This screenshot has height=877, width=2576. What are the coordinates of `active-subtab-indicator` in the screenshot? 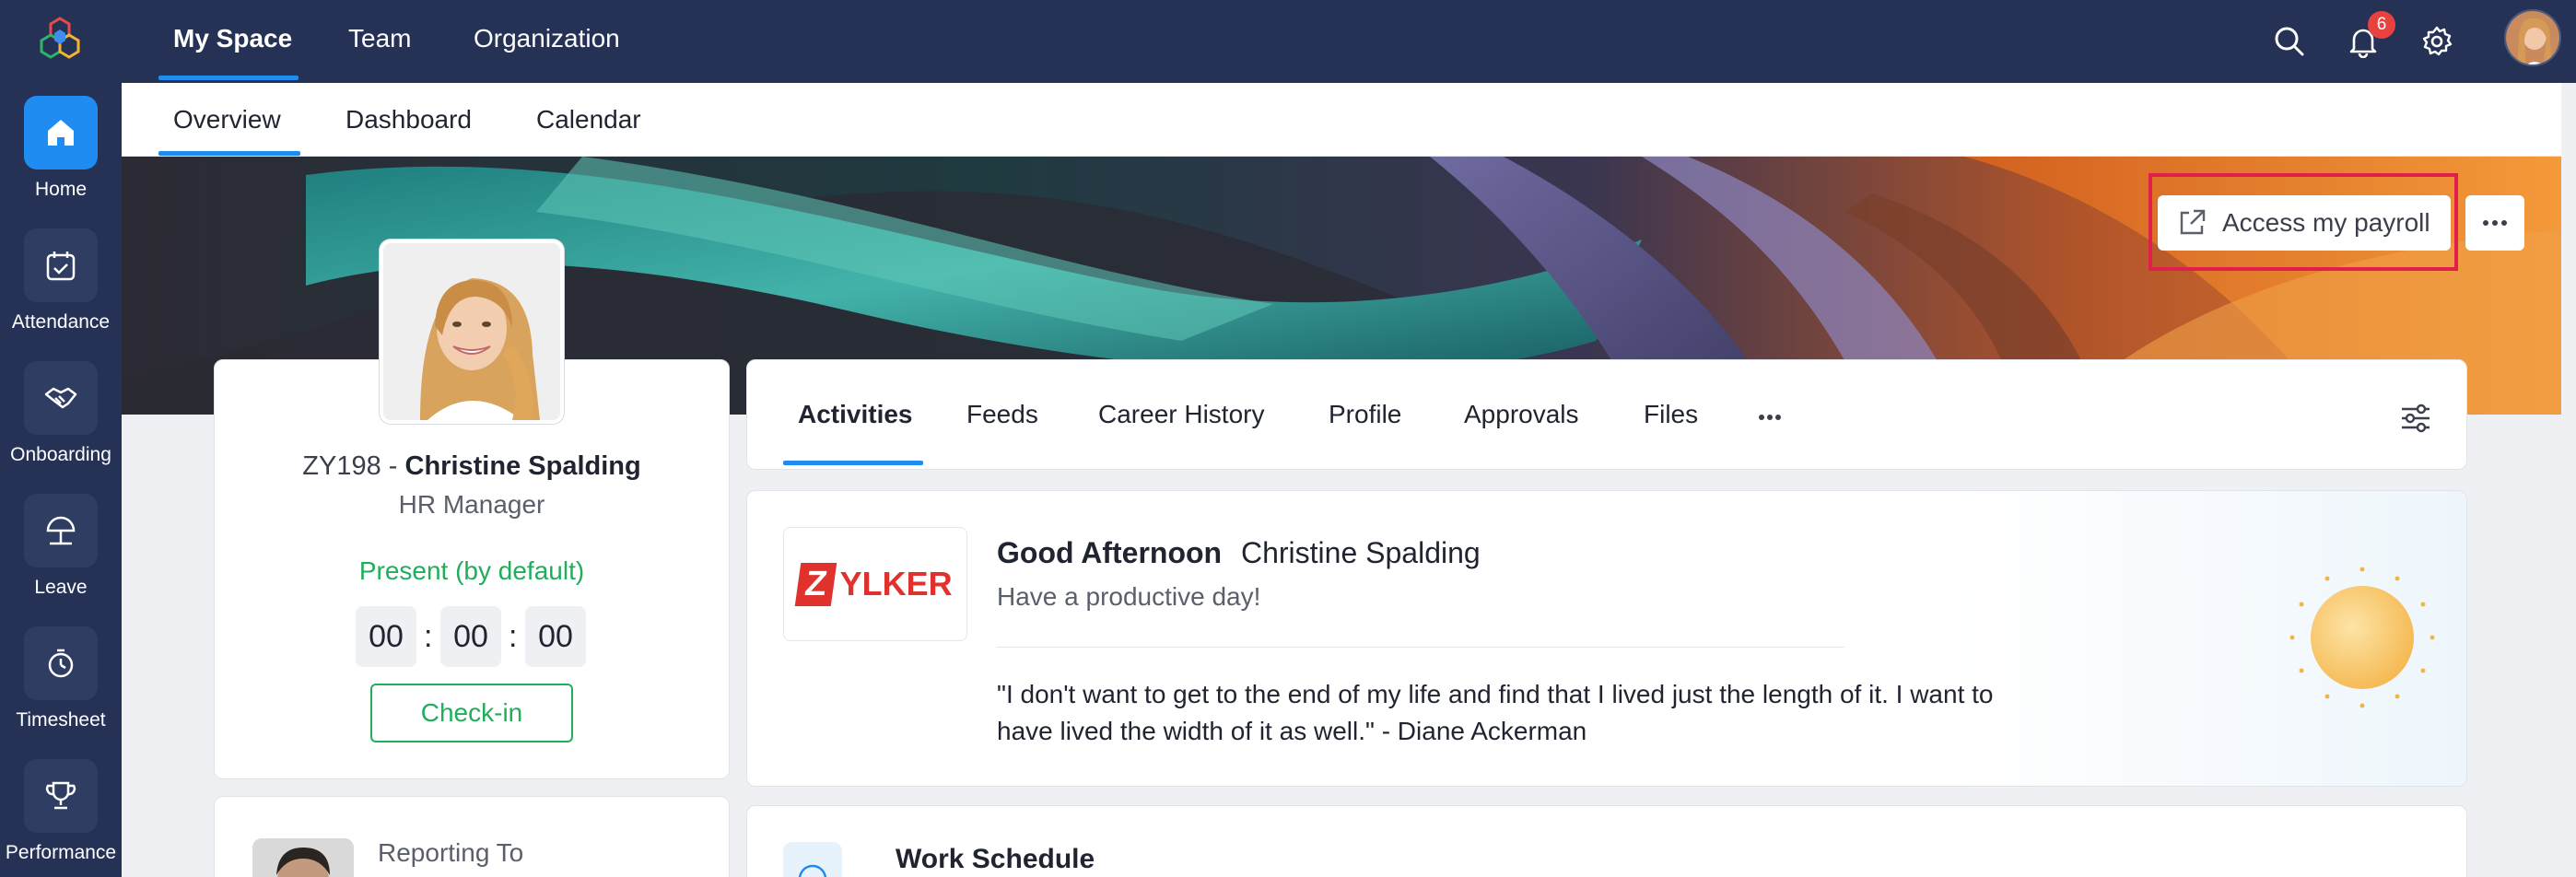 It's located at (229, 153).